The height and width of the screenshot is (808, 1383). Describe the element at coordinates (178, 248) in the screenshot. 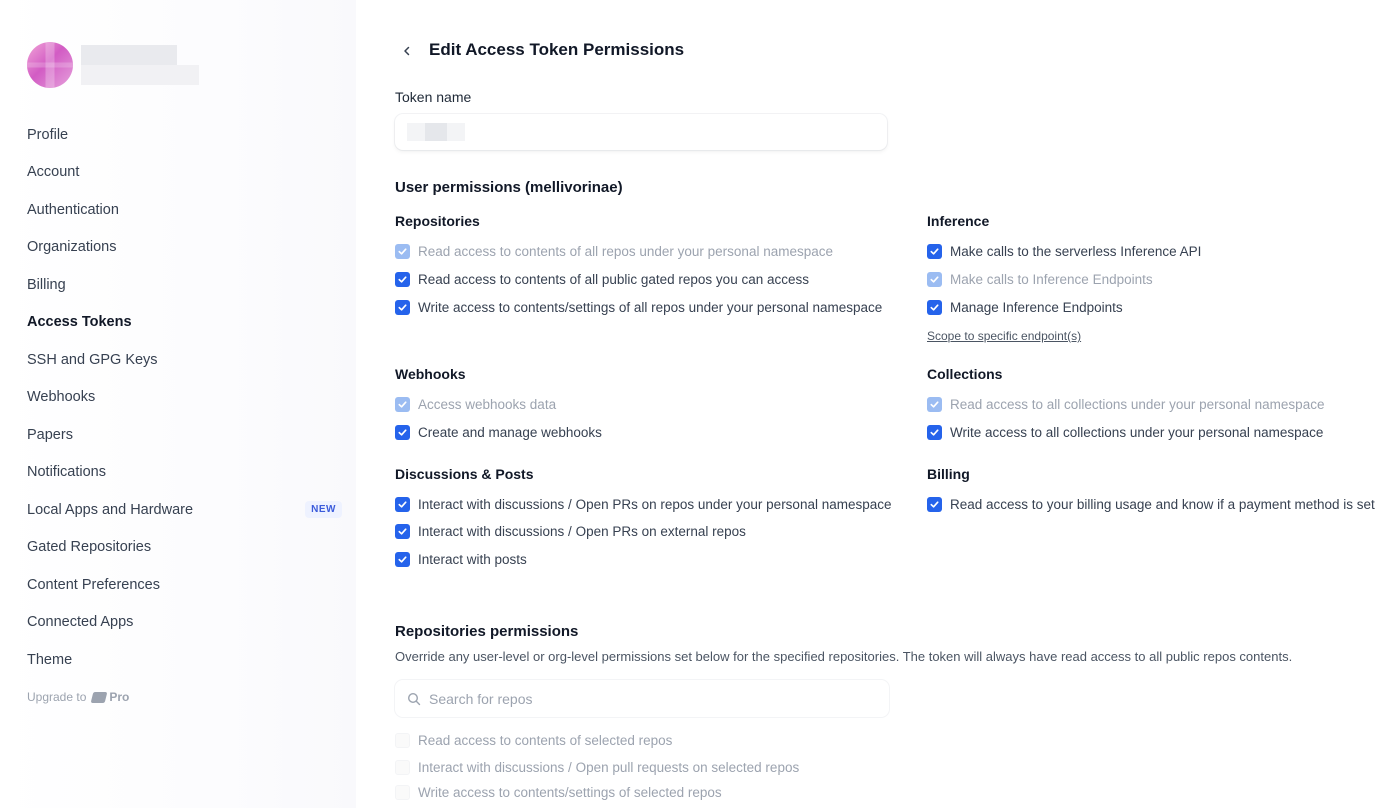

I see `sidebar-item-organizations: Organizations` at that location.